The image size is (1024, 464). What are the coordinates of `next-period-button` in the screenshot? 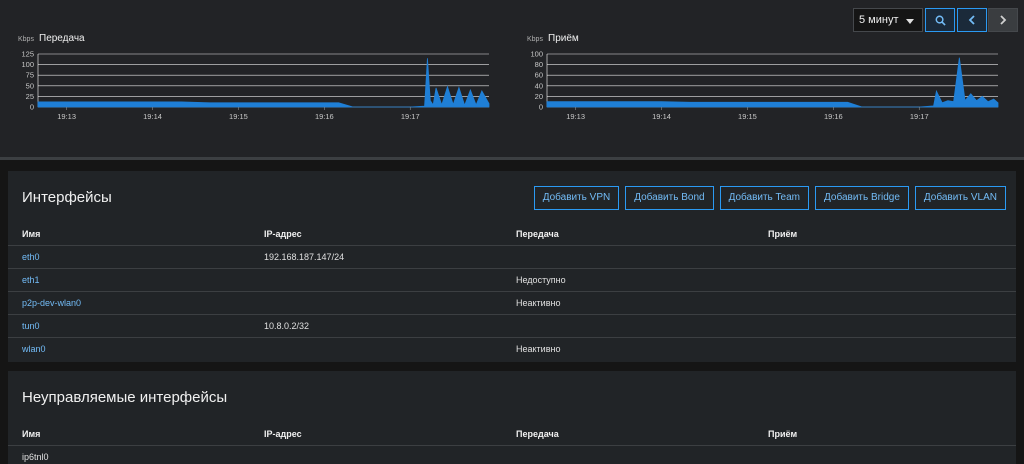 It's located at (1003, 20).